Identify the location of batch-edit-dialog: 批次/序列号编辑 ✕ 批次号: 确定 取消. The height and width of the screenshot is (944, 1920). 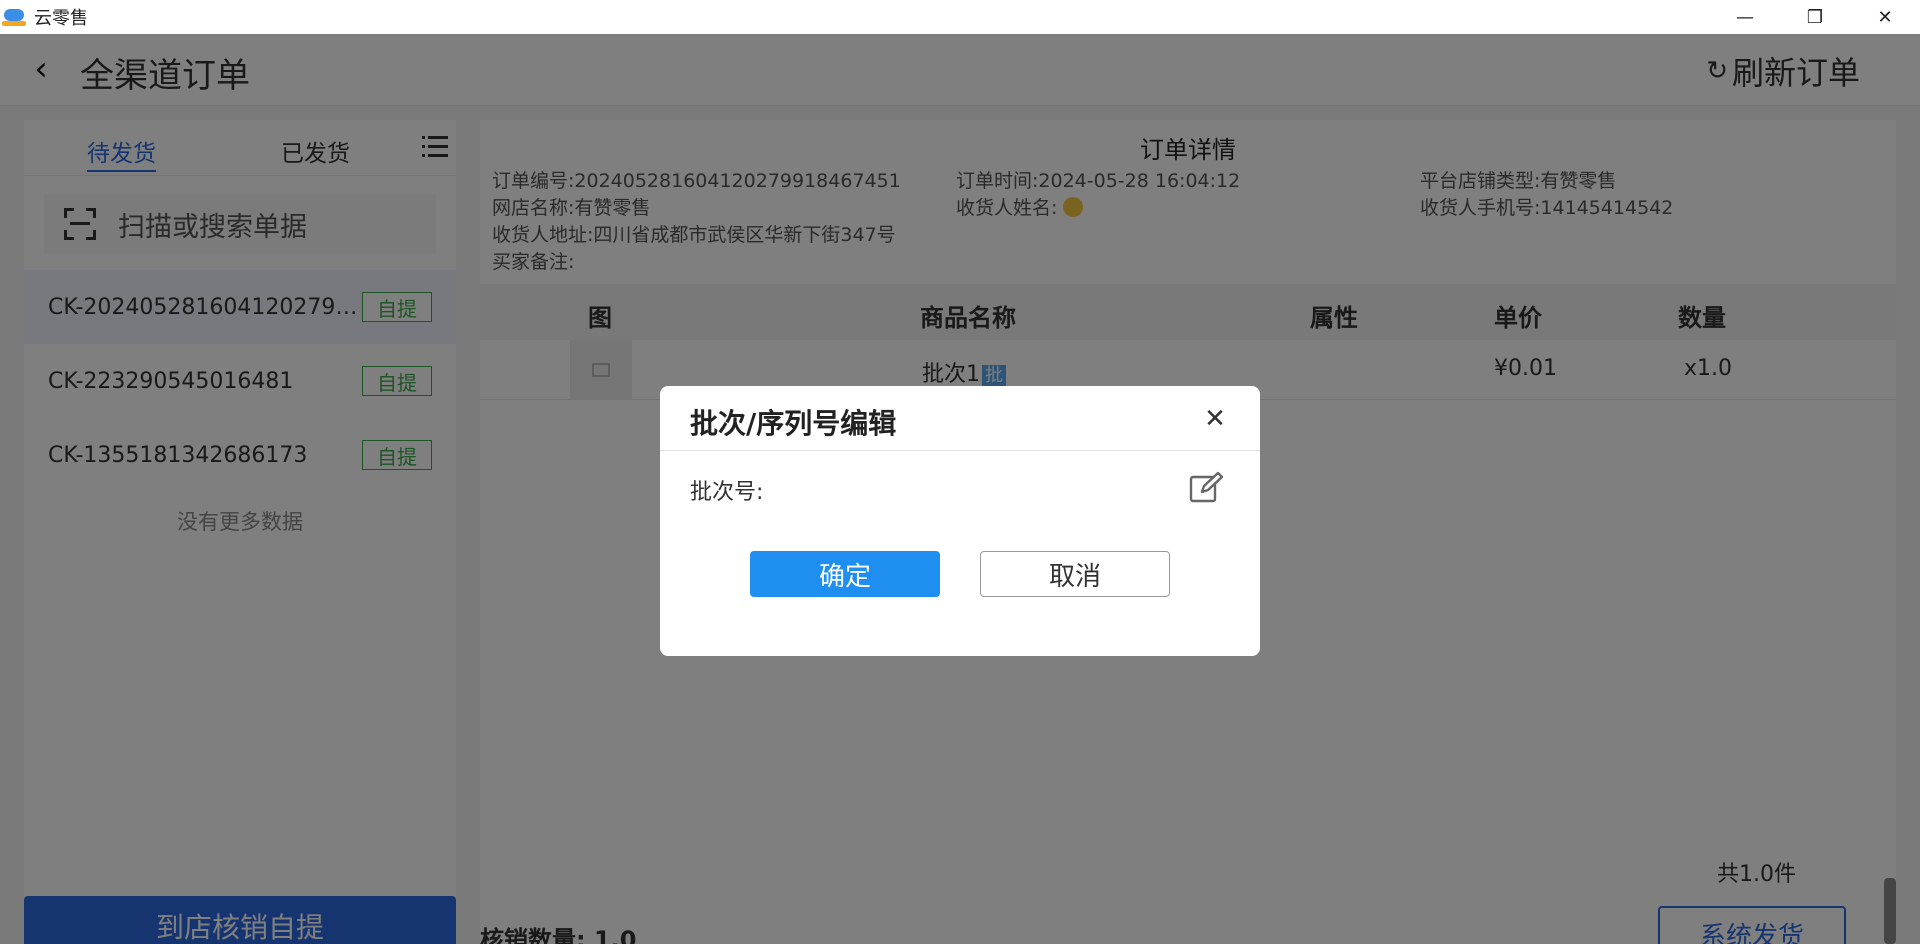
(960, 521).